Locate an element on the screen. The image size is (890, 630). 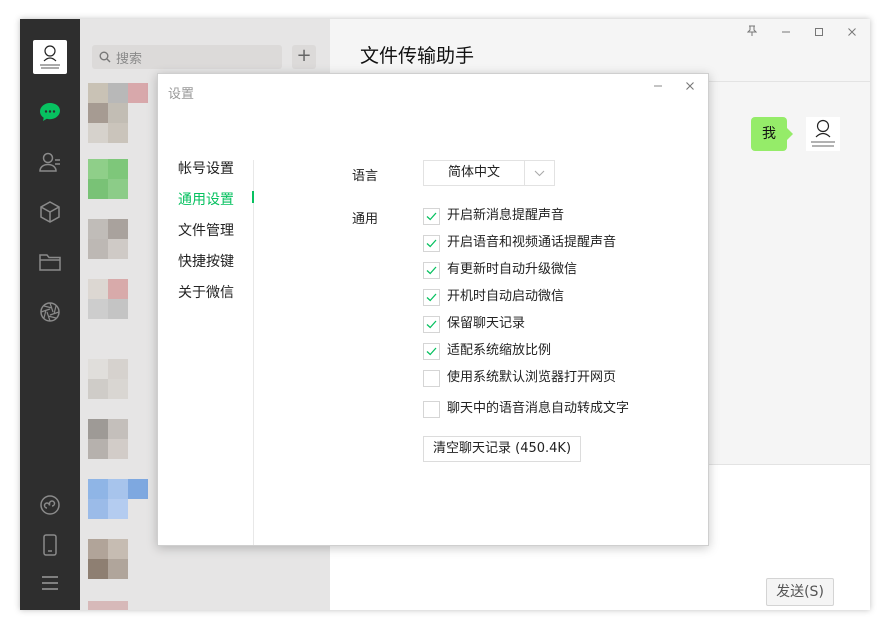
option-label: 聊天中的语音消息自动转成文字 is located at coordinates (538, 408).